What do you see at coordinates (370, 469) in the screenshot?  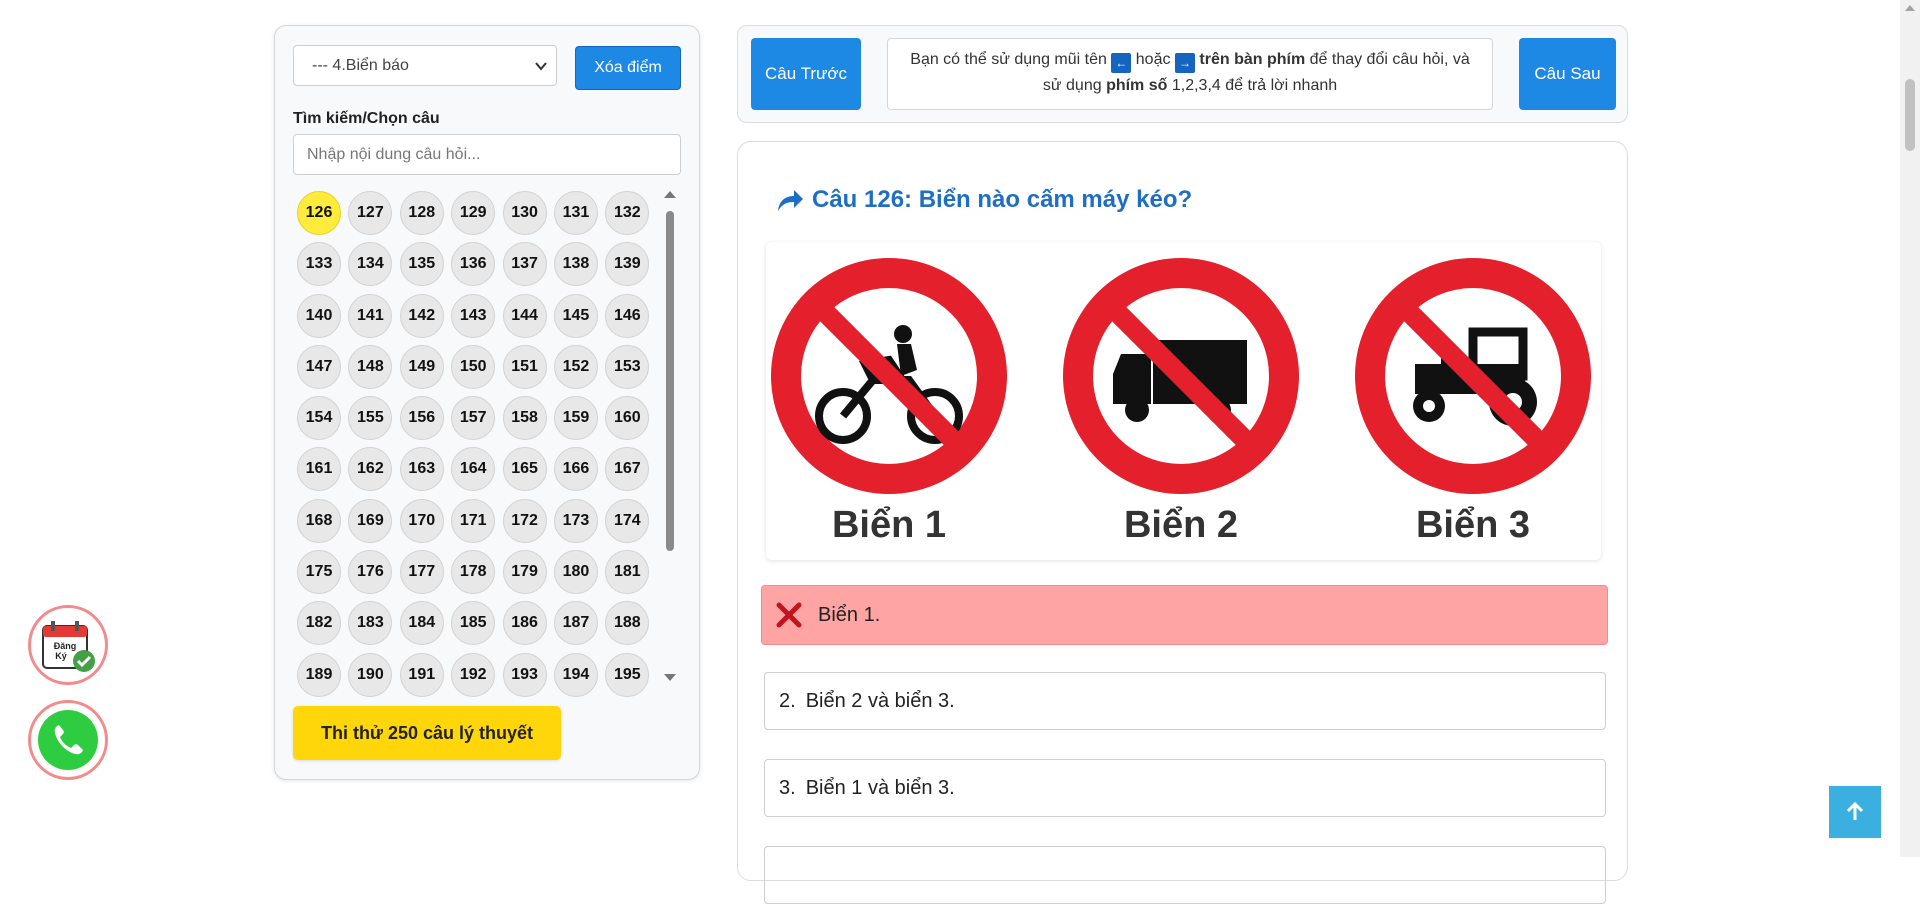 I see `question-number-button: 162` at bounding box center [370, 469].